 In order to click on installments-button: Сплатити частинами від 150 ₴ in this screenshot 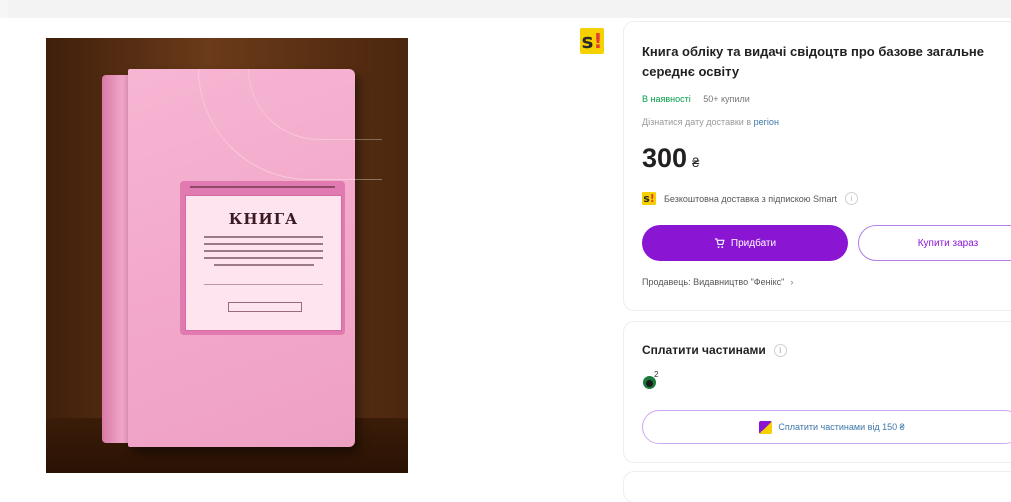, I will do `click(826, 427)`.